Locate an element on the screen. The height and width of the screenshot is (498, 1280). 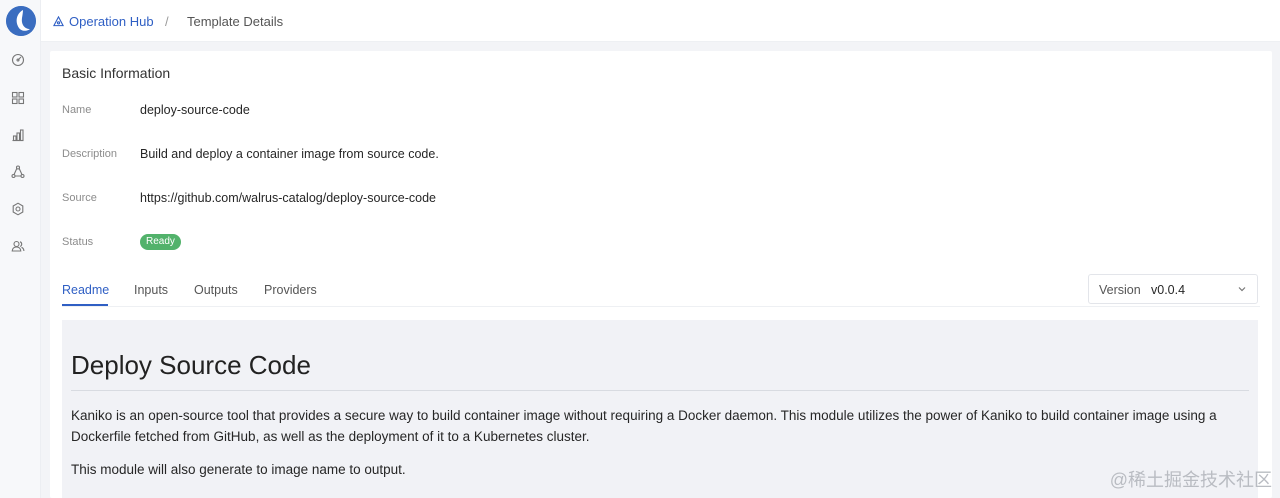
readme-heading: Deploy Source Code is located at coordinates (191, 365).